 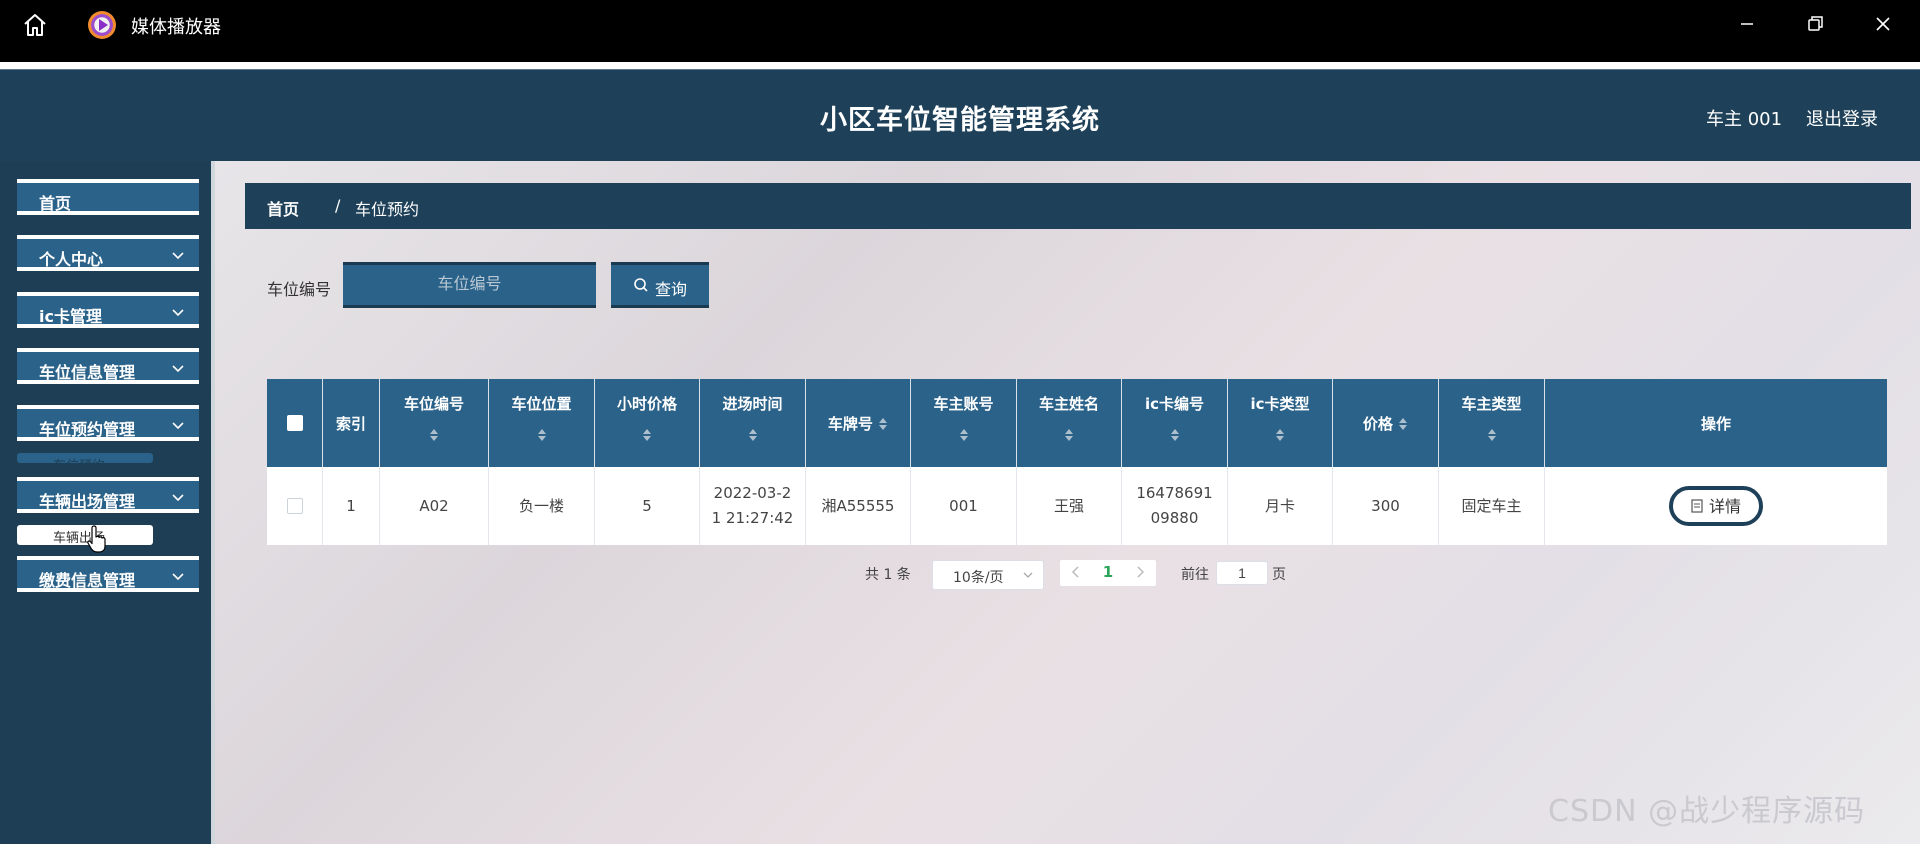 What do you see at coordinates (988, 575) in the screenshot?
I see `page-size-select: 10条/页` at bounding box center [988, 575].